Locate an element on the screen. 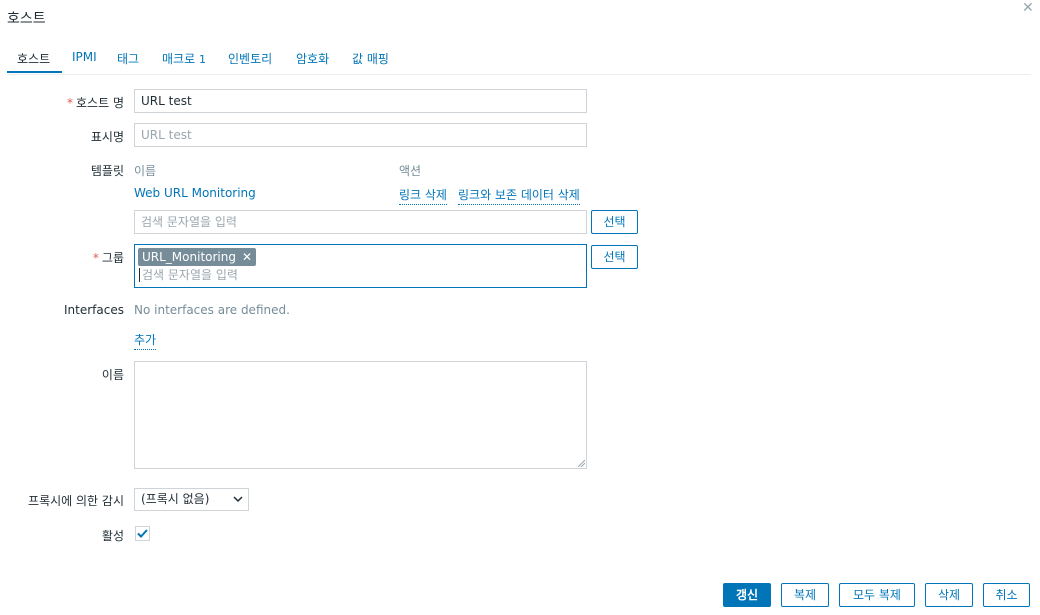 The height and width of the screenshot is (615, 1040). tab-host: 호스트 is located at coordinates (33, 58).